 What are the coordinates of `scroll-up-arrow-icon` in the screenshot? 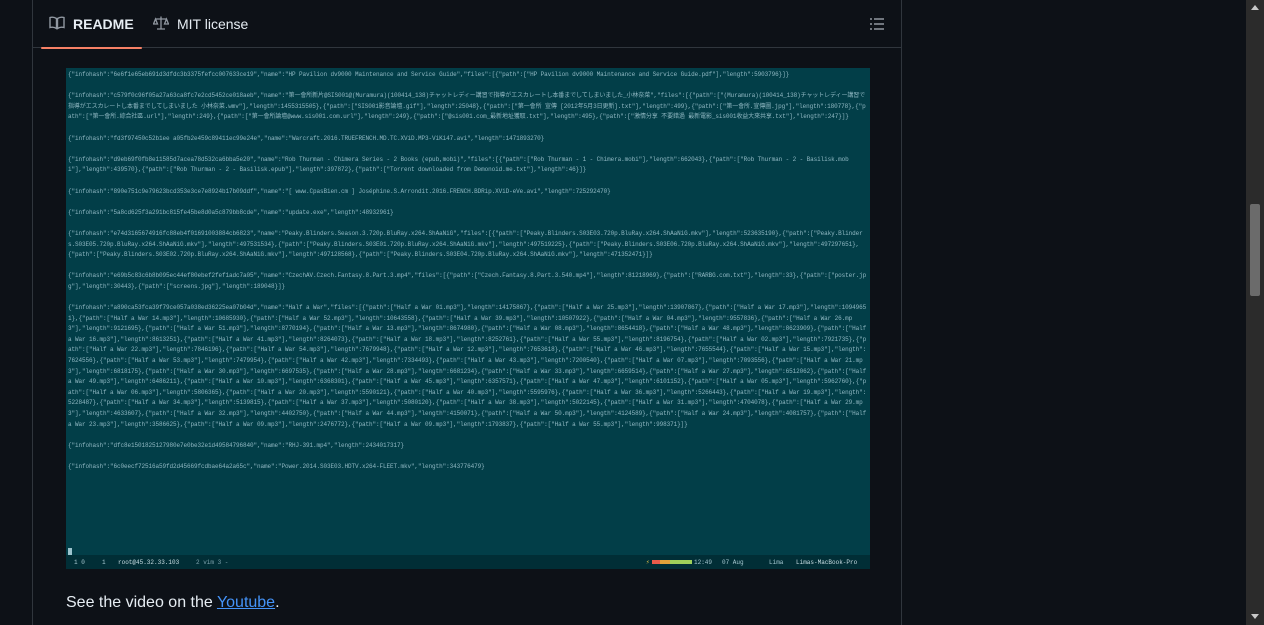 It's located at (1255, 7).